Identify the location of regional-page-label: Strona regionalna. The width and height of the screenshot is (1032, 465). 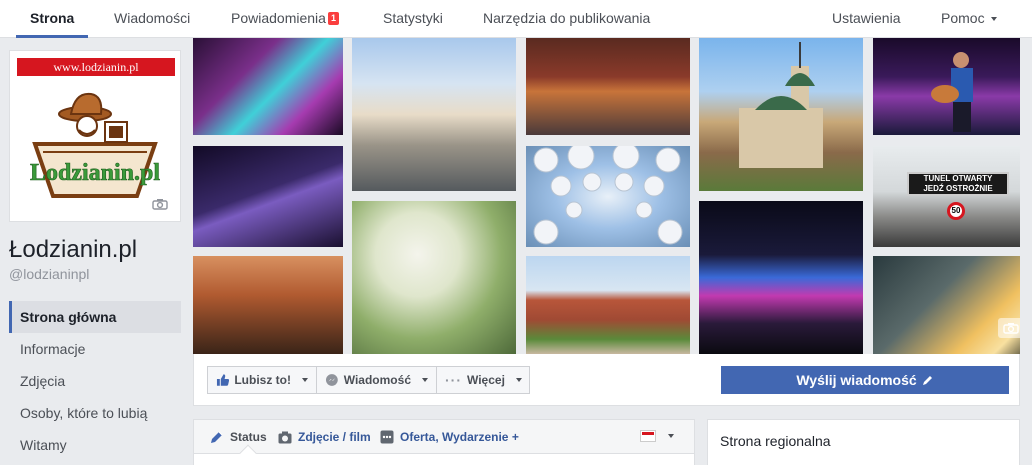
(775, 441).